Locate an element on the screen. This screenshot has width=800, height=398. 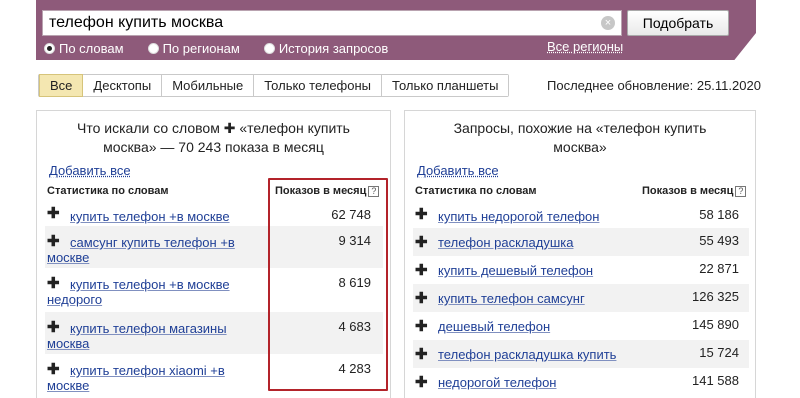
table-row: ✚ купить дешевый телефон 22 871 is located at coordinates (581, 270).